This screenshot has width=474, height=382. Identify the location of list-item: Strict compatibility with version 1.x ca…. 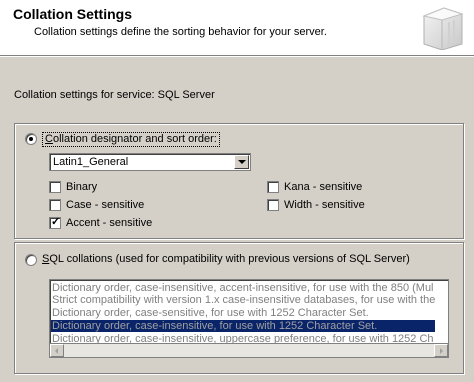
(243, 300).